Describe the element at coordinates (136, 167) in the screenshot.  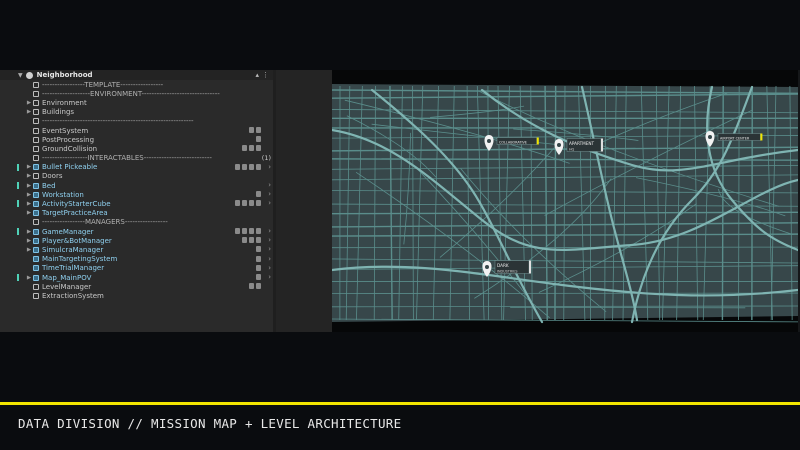
I see `hierarchy-row: ▶ Bullet Pickeable ›` at that location.